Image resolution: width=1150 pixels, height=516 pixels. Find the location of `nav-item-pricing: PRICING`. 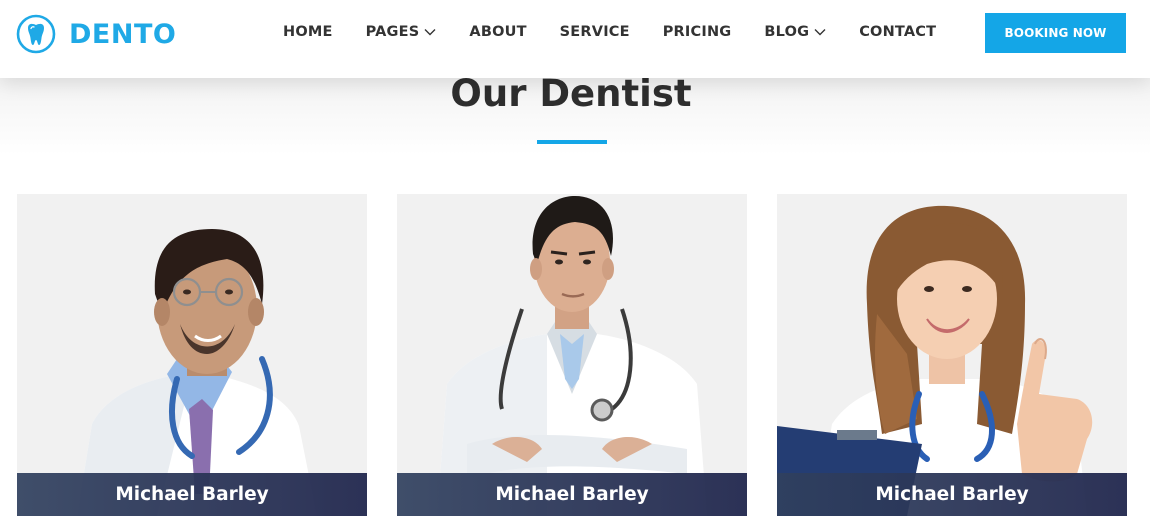

nav-item-pricing: PRICING is located at coordinates (697, 32).